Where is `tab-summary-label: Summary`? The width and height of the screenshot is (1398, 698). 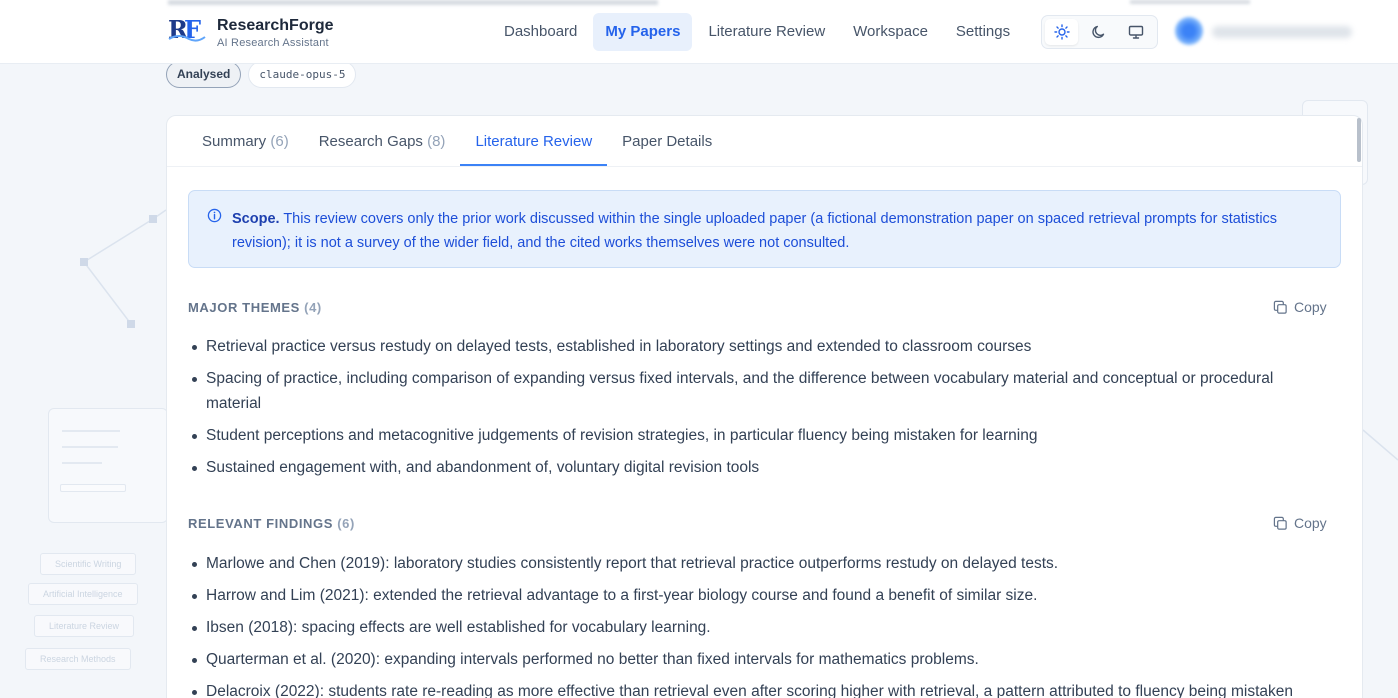 tab-summary-label: Summary is located at coordinates (234, 141).